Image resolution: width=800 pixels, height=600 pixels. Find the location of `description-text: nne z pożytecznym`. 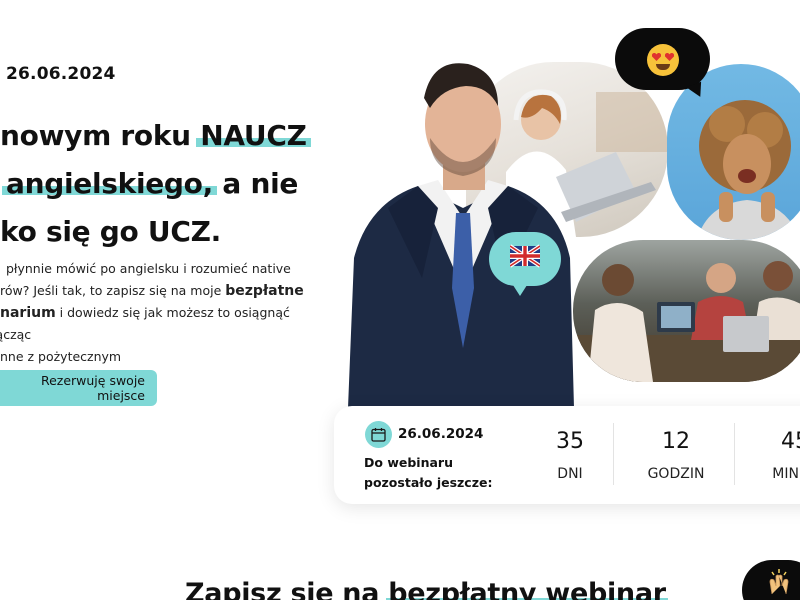

description-text: nne z pożytecznym is located at coordinates (61, 356).